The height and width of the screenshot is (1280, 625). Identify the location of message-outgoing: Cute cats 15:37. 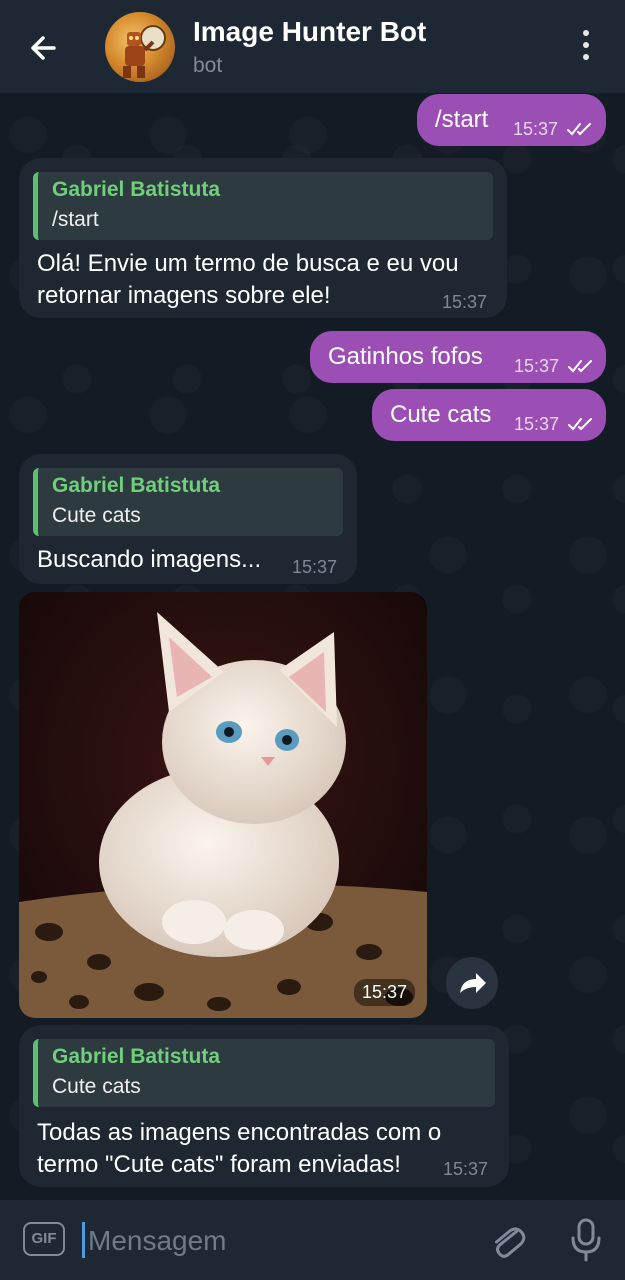
(489, 415).